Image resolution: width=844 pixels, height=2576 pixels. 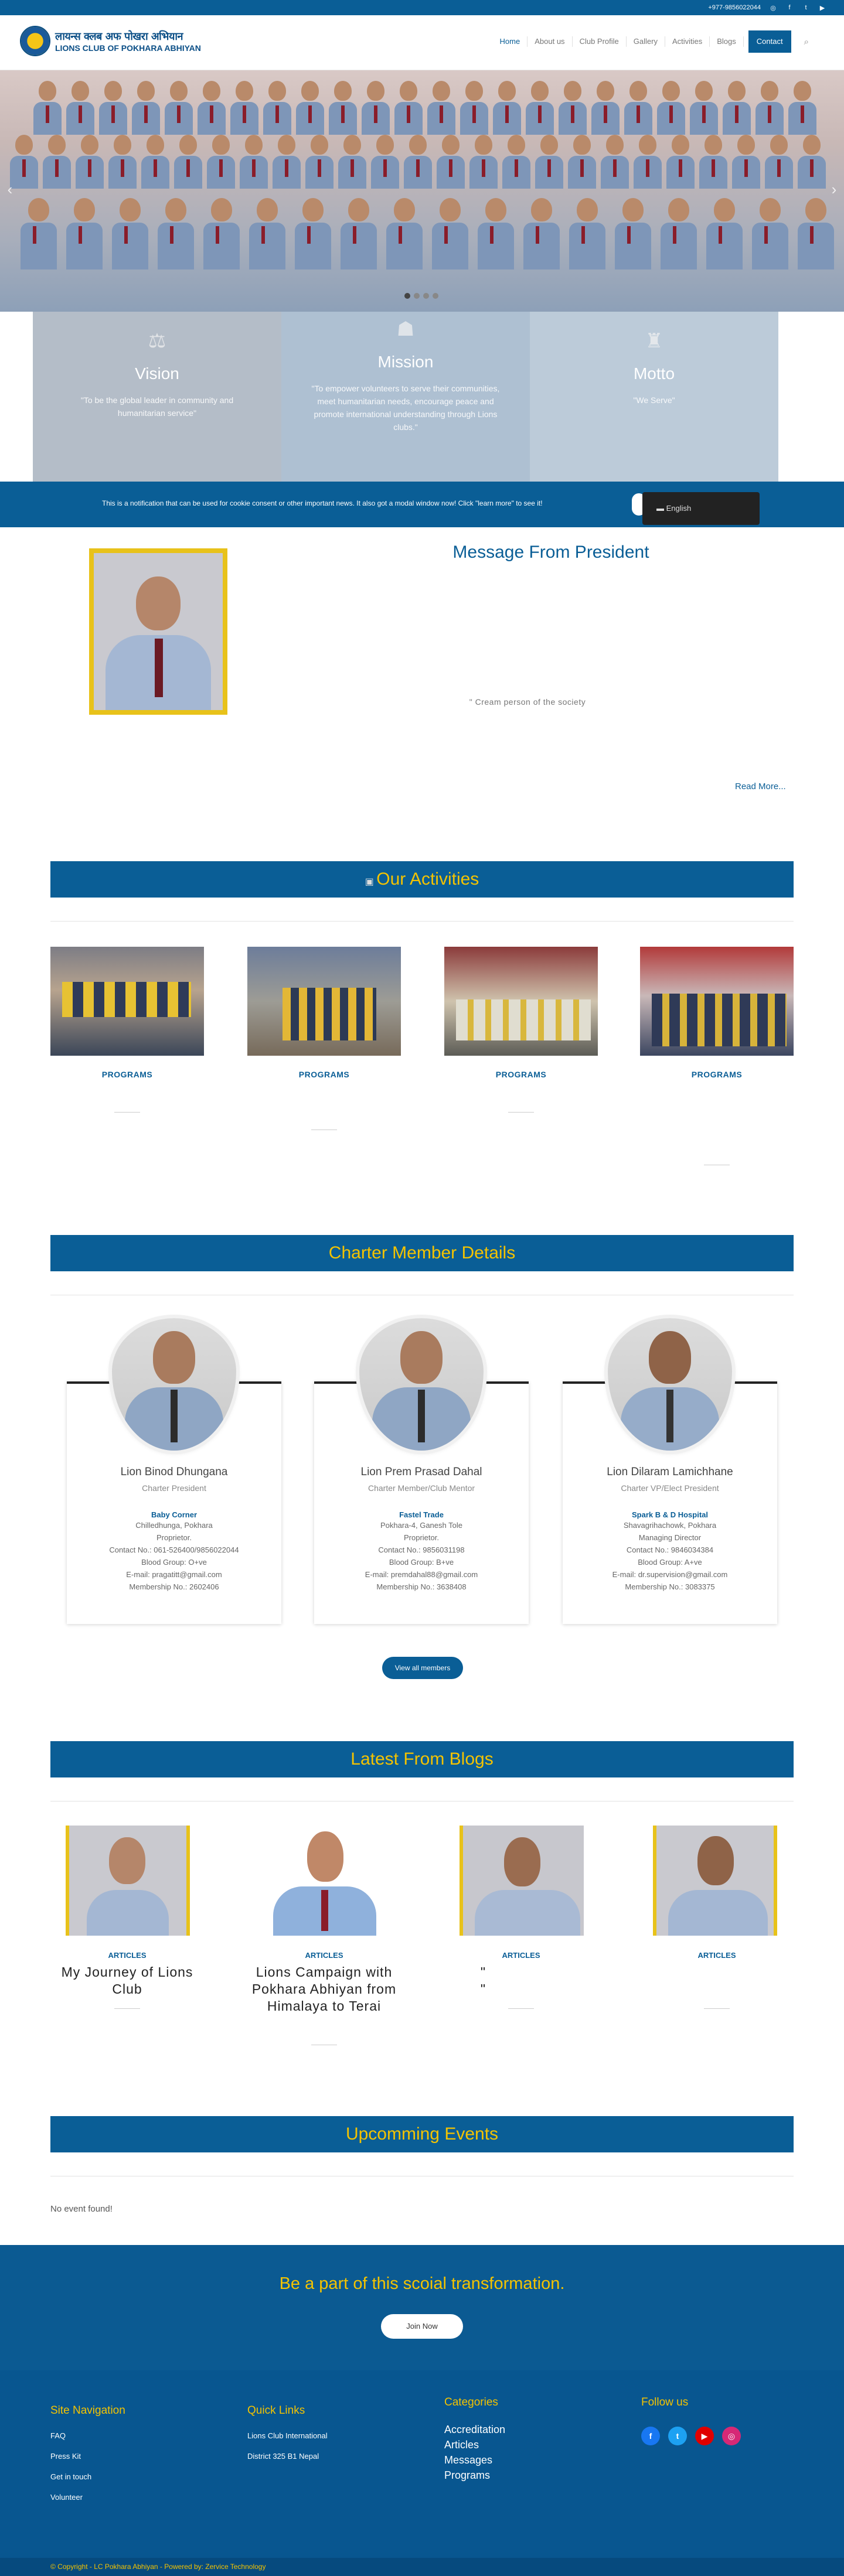 I want to click on no-events-text: No event found!, so click(x=82, y=2209).